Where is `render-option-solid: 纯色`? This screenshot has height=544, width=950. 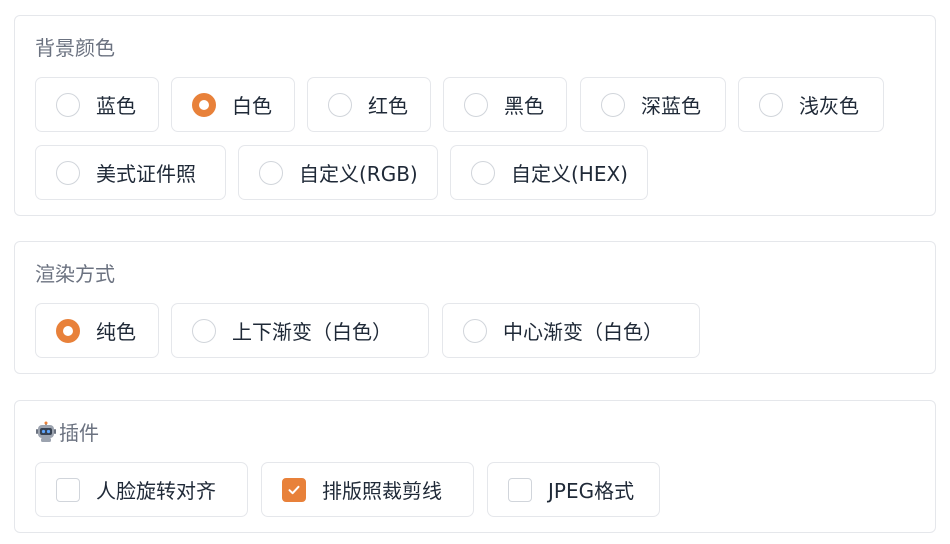
render-option-solid: 纯色 is located at coordinates (97, 330).